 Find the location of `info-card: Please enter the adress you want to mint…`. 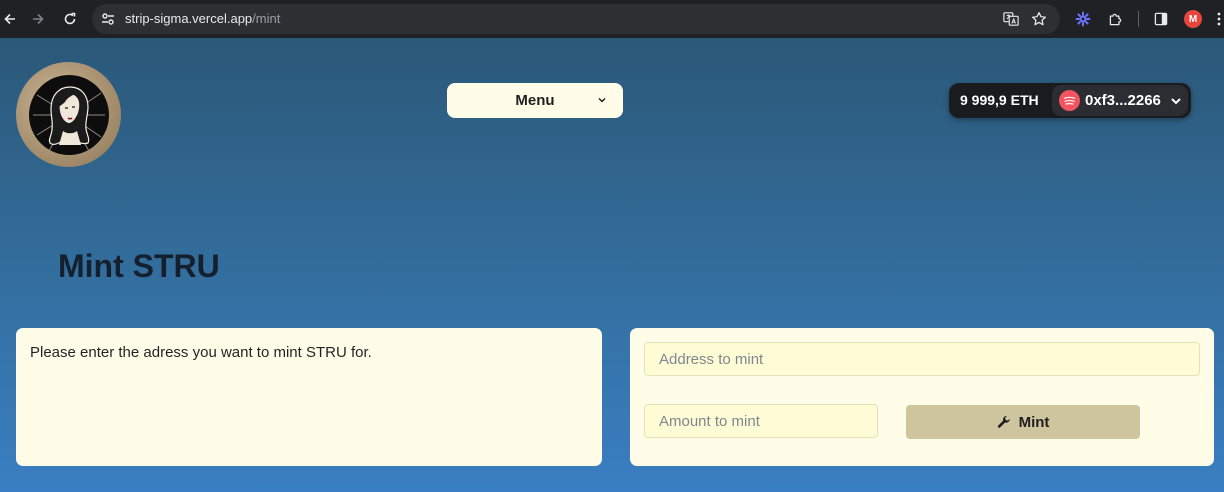

info-card: Please enter the adress you want to mint… is located at coordinates (309, 397).